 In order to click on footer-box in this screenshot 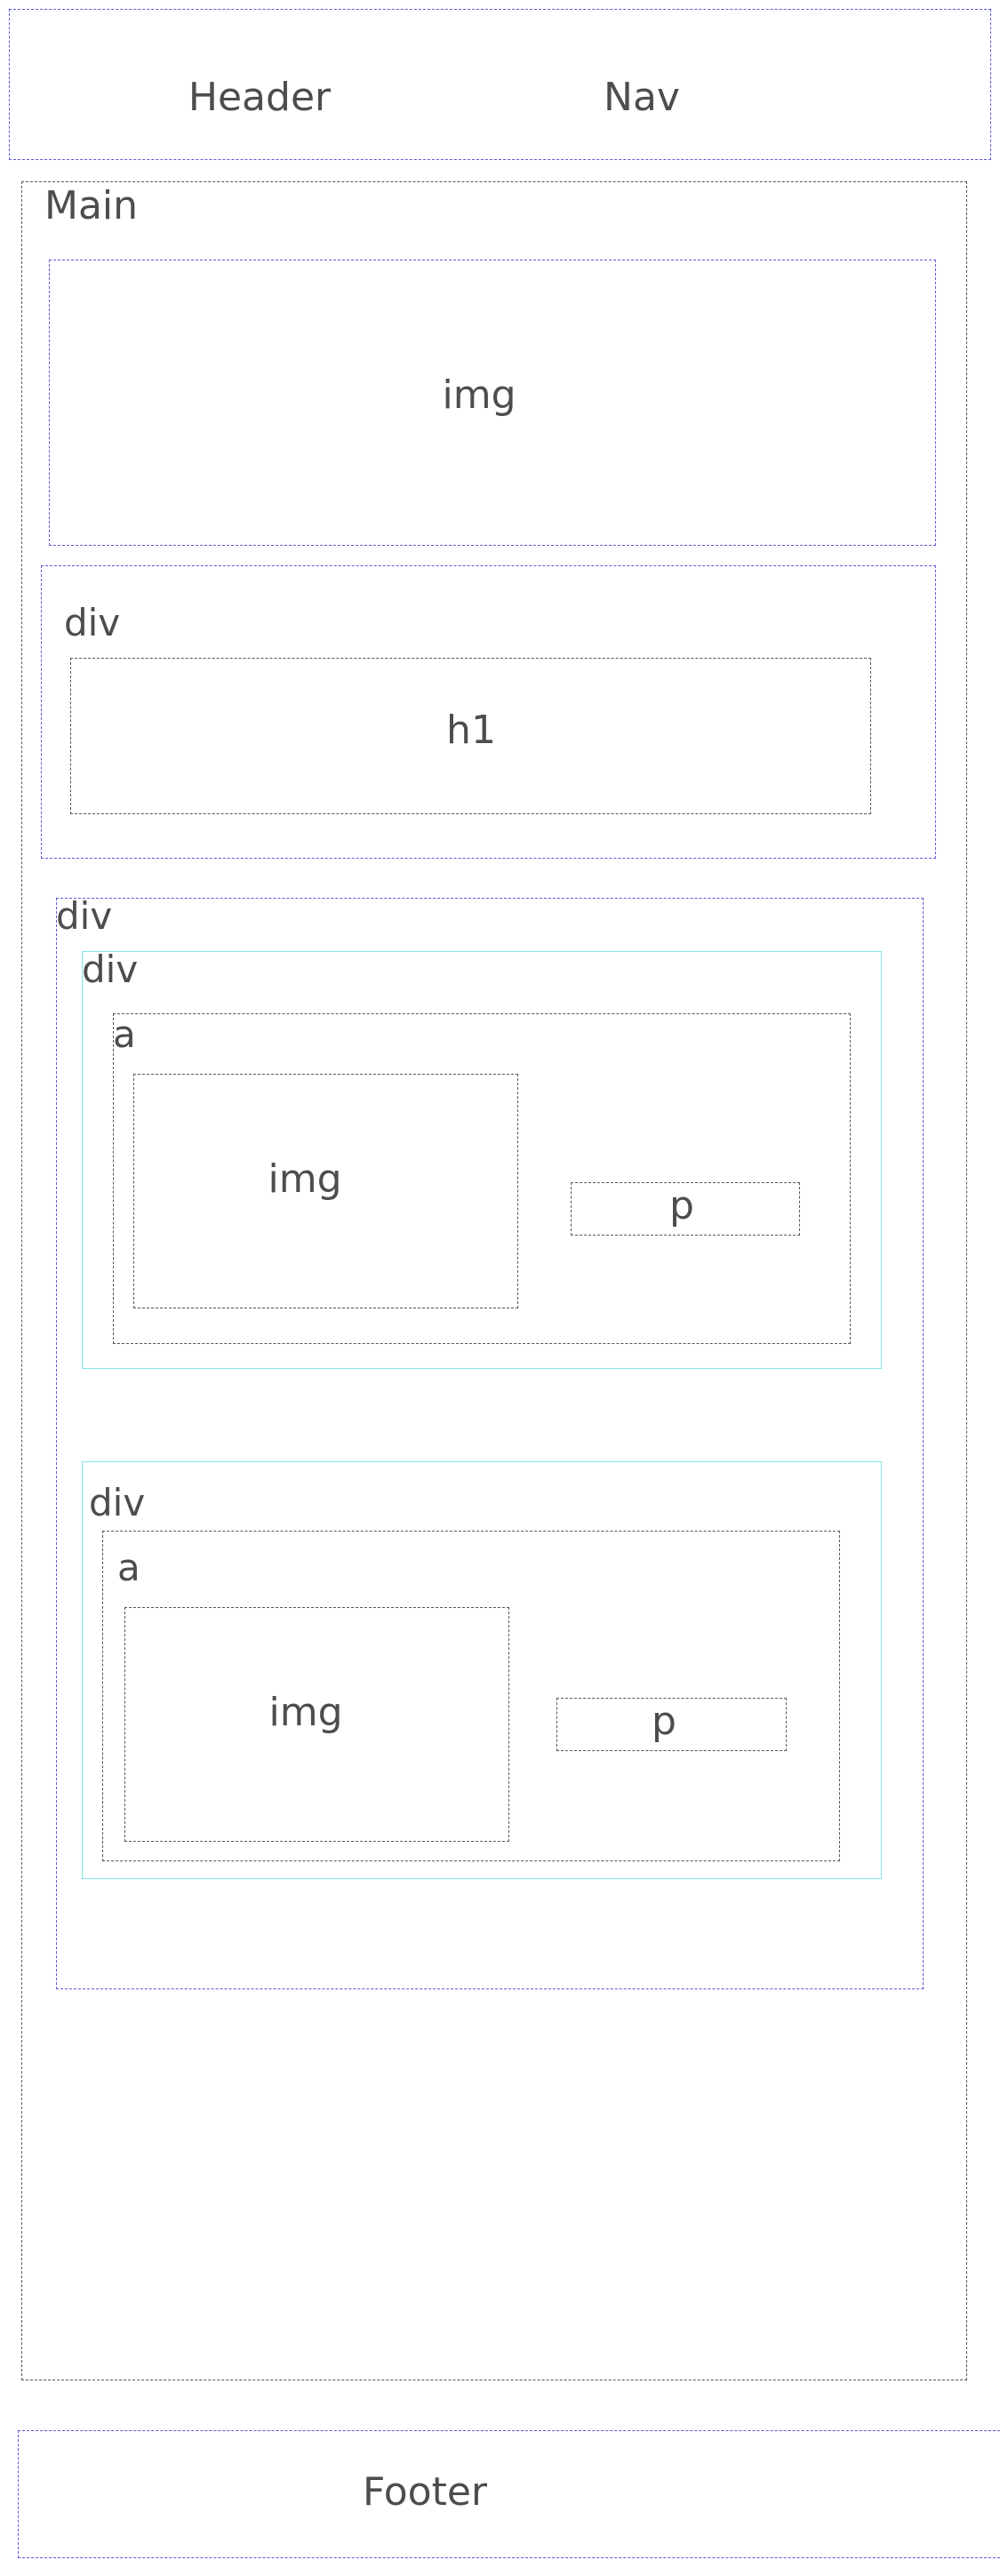, I will do `click(509, 2494)`.